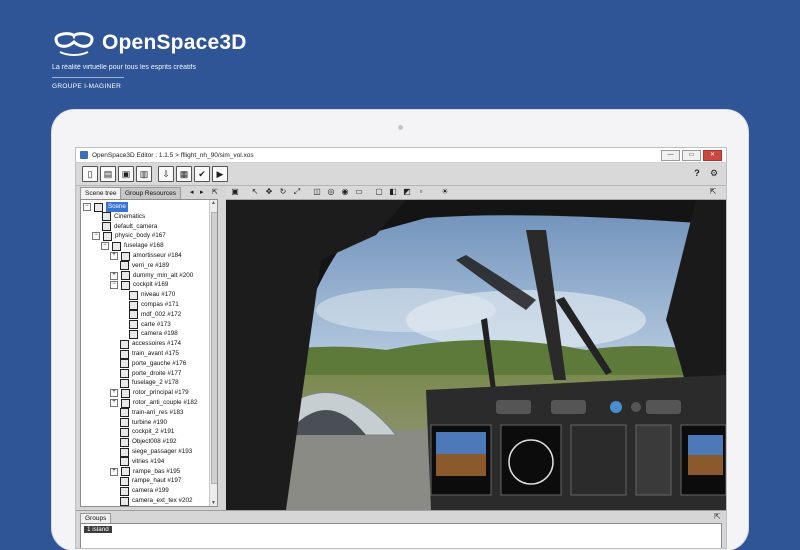 The width and height of the screenshot is (800, 550). Describe the element at coordinates (317, 192) in the screenshot. I see `camera-icon: ◫` at that location.